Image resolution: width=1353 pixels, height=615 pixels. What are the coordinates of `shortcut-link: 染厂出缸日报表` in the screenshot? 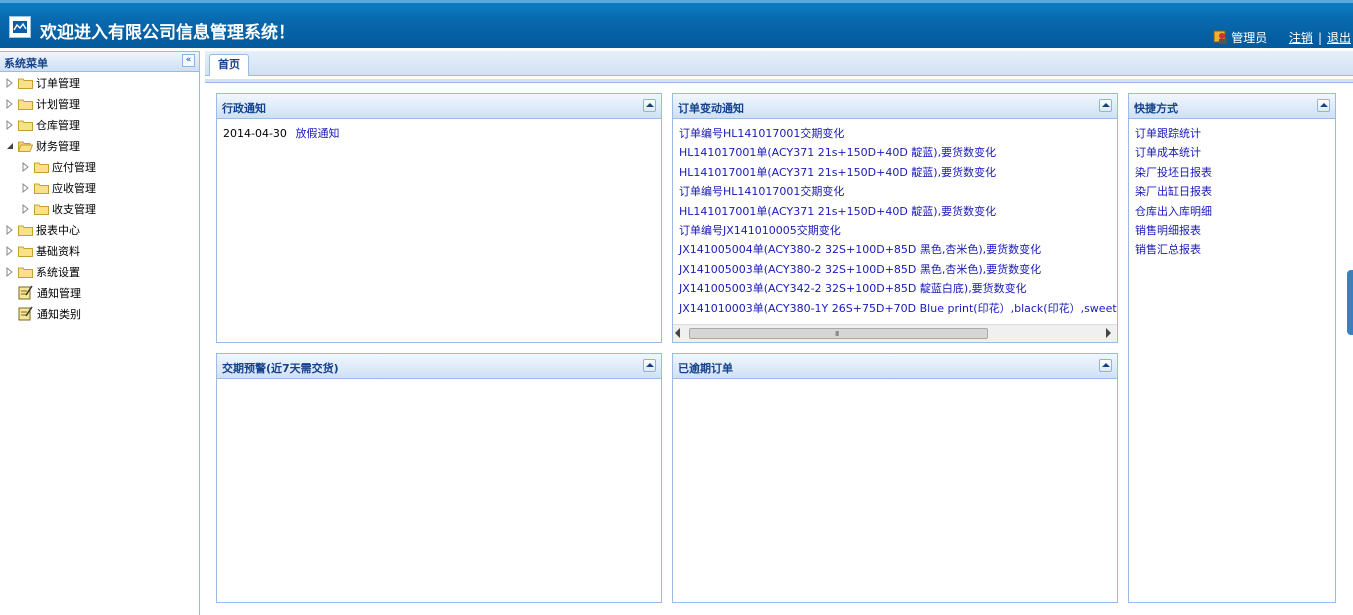 It's located at (1173, 191).